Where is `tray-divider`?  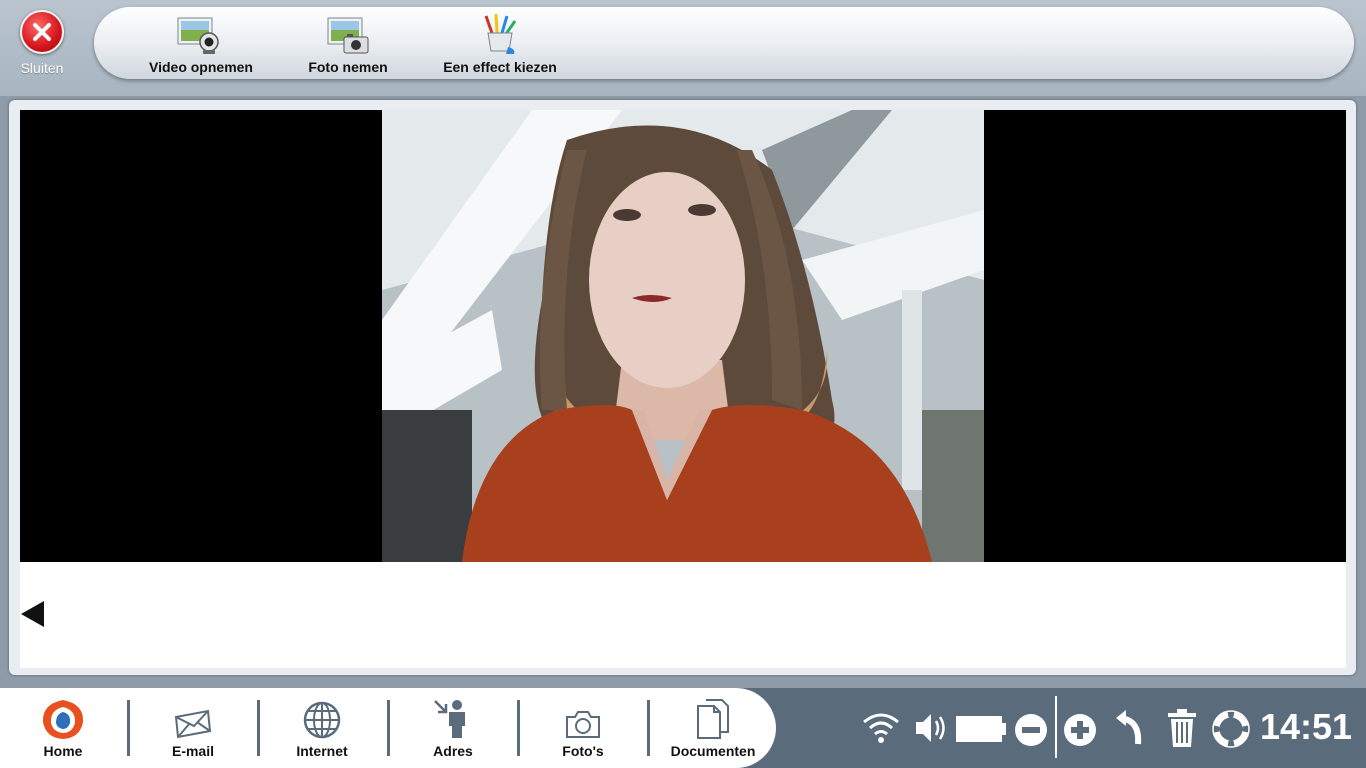 tray-divider is located at coordinates (1056, 727).